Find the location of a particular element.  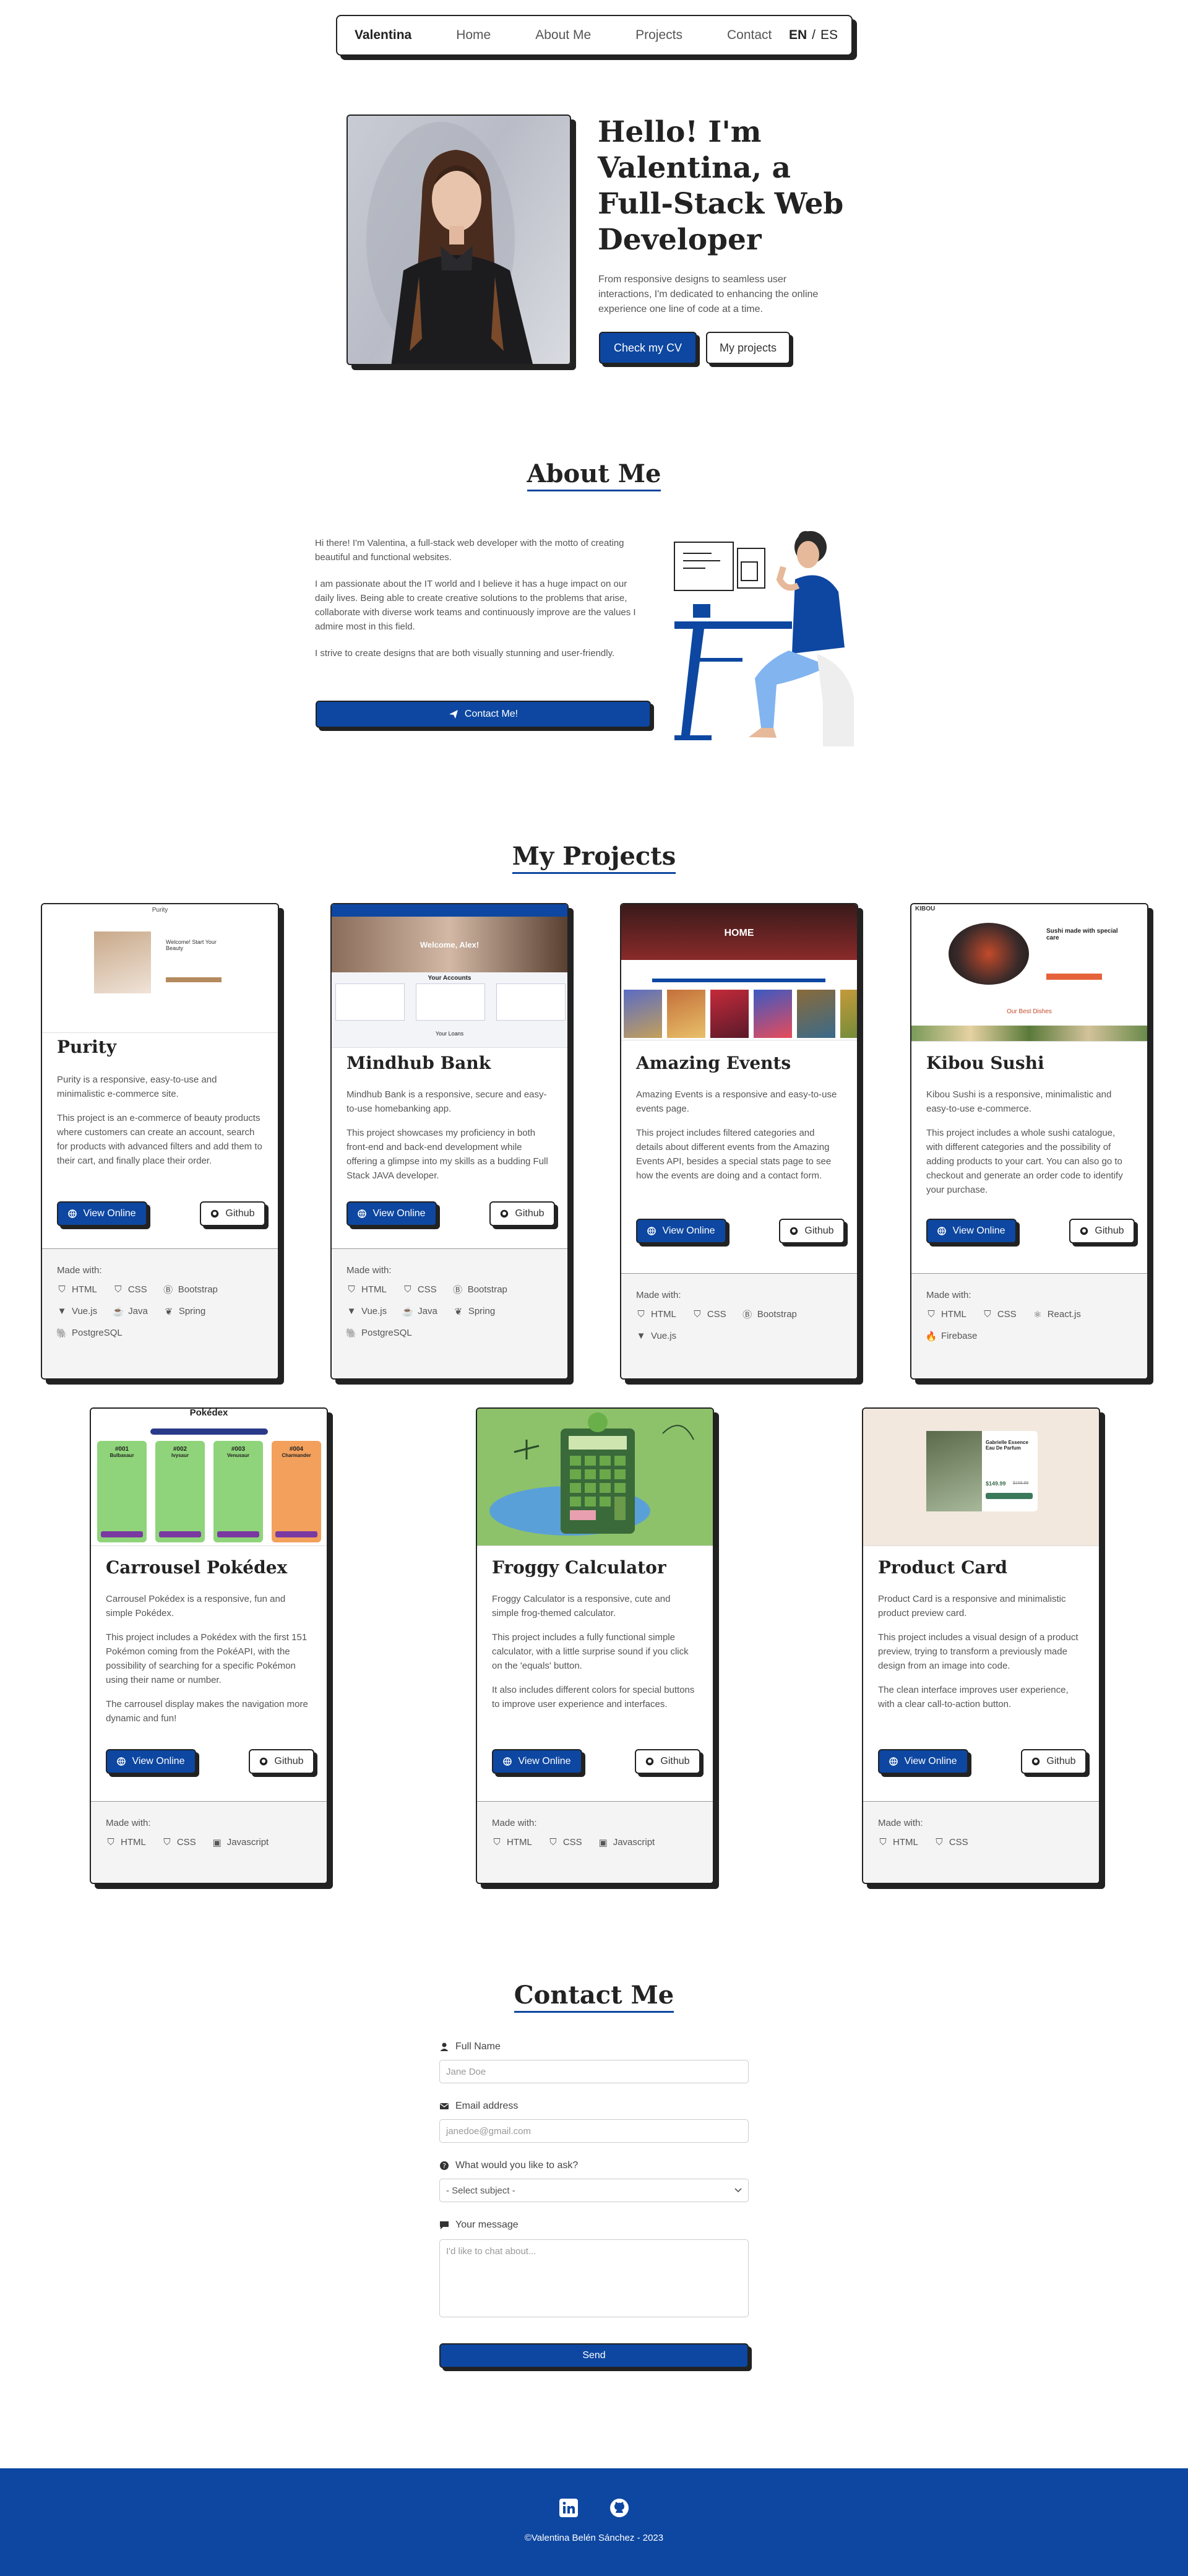

postgresql-icon: 🐘 is located at coordinates (62, 1333).